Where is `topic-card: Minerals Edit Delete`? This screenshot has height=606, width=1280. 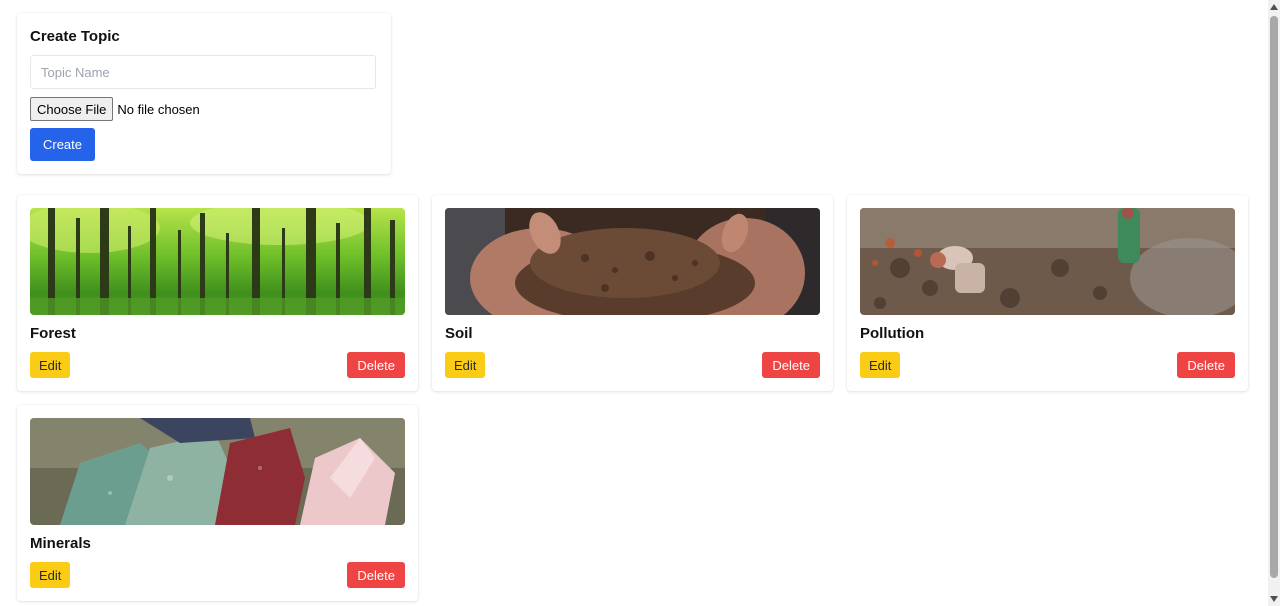 topic-card: Minerals Edit Delete is located at coordinates (217, 503).